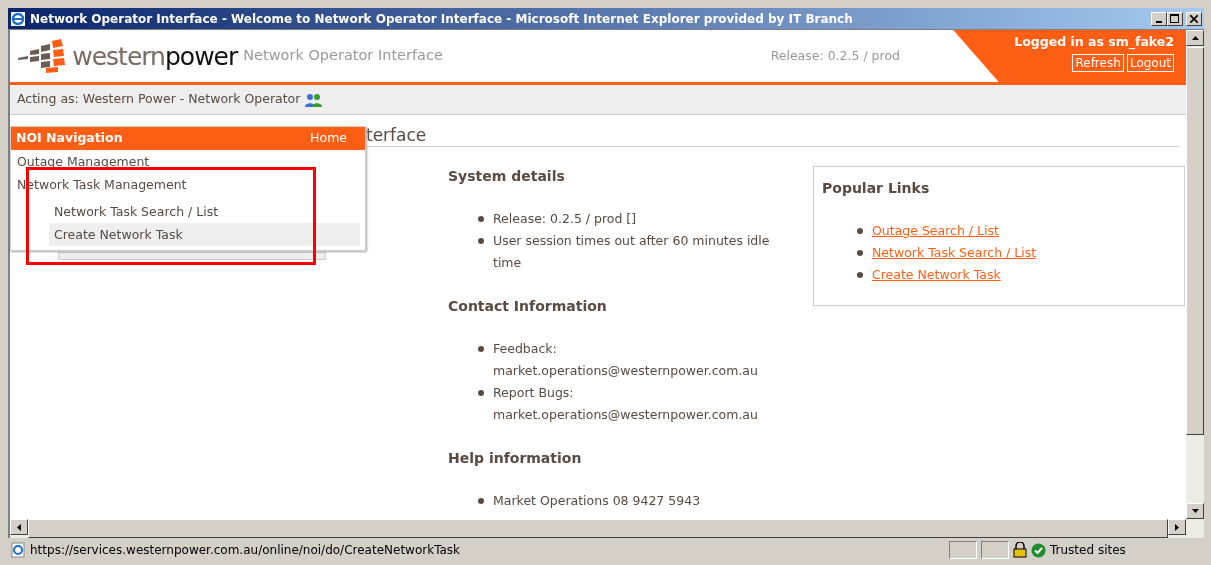 Image resolution: width=1211 pixels, height=565 pixels. What do you see at coordinates (1020, 550) in the screenshot?
I see `lock-icon` at bounding box center [1020, 550].